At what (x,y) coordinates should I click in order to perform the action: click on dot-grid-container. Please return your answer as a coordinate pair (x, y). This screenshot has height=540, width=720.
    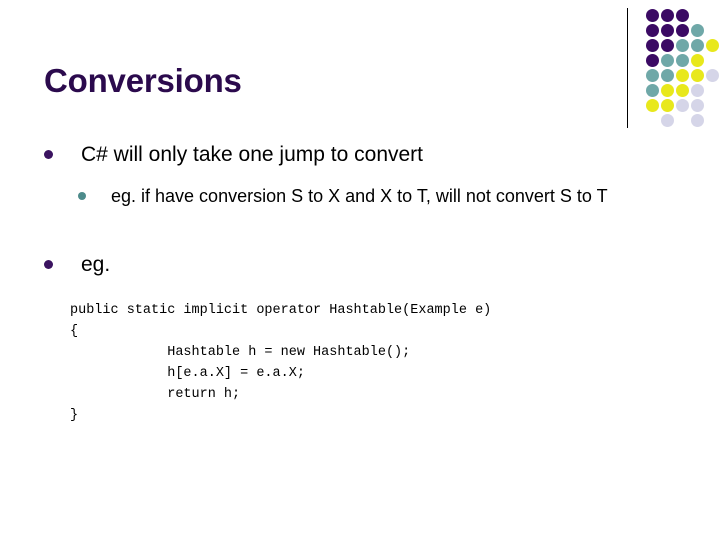
    Looking at the image, I should click on (682, 71).